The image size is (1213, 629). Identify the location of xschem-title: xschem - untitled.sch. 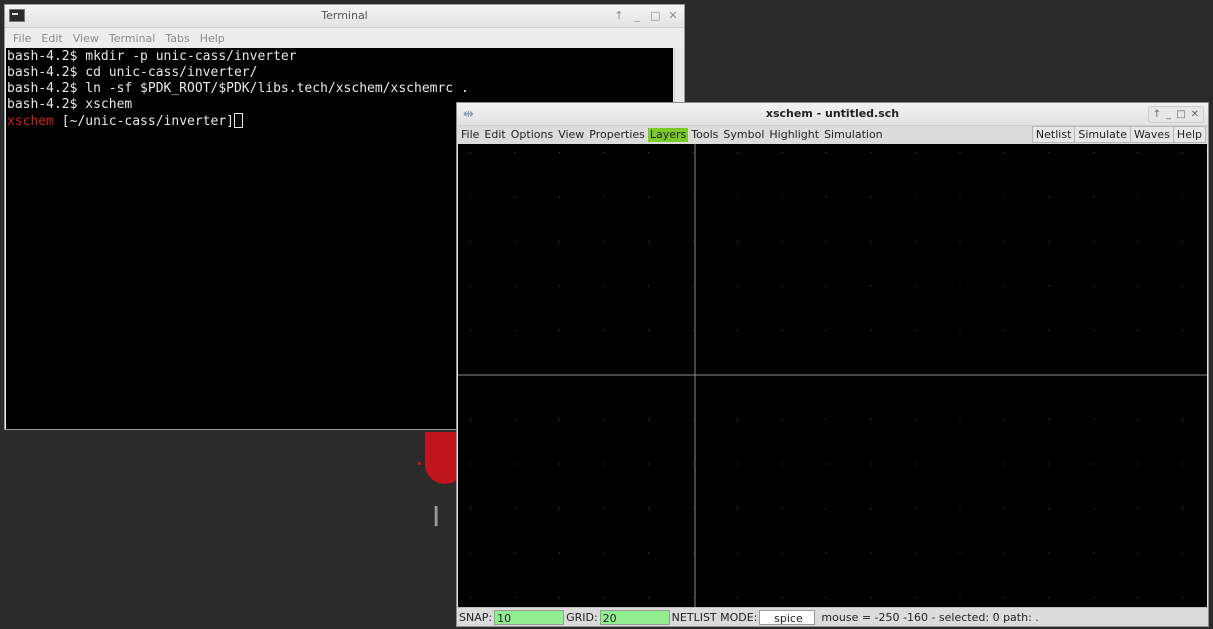
(832, 113).